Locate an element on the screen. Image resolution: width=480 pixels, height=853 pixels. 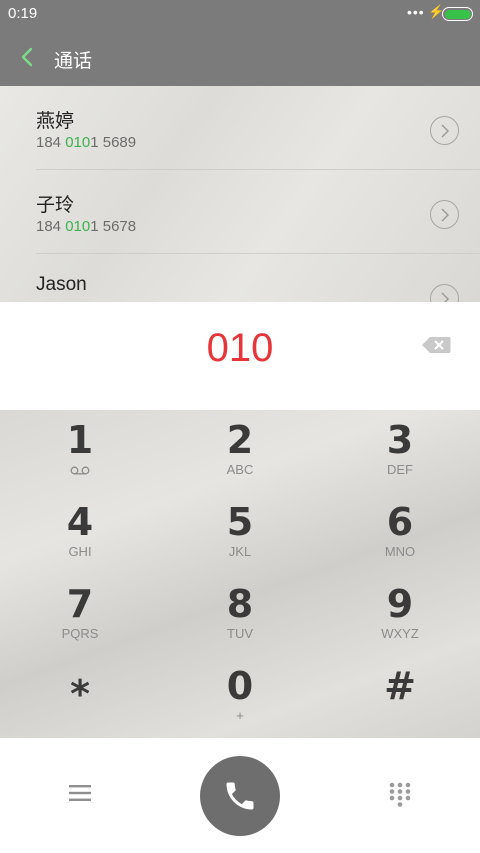
key-2: 2 ABC is located at coordinates (240, 451).